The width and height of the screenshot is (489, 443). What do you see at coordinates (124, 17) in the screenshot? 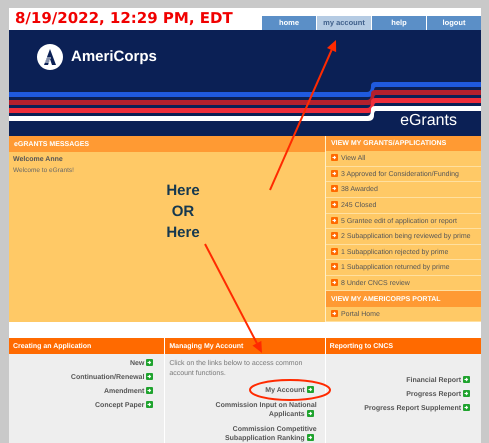
I see `timestamp: 8/19/2022, 12:29 PM, EDT` at bounding box center [124, 17].